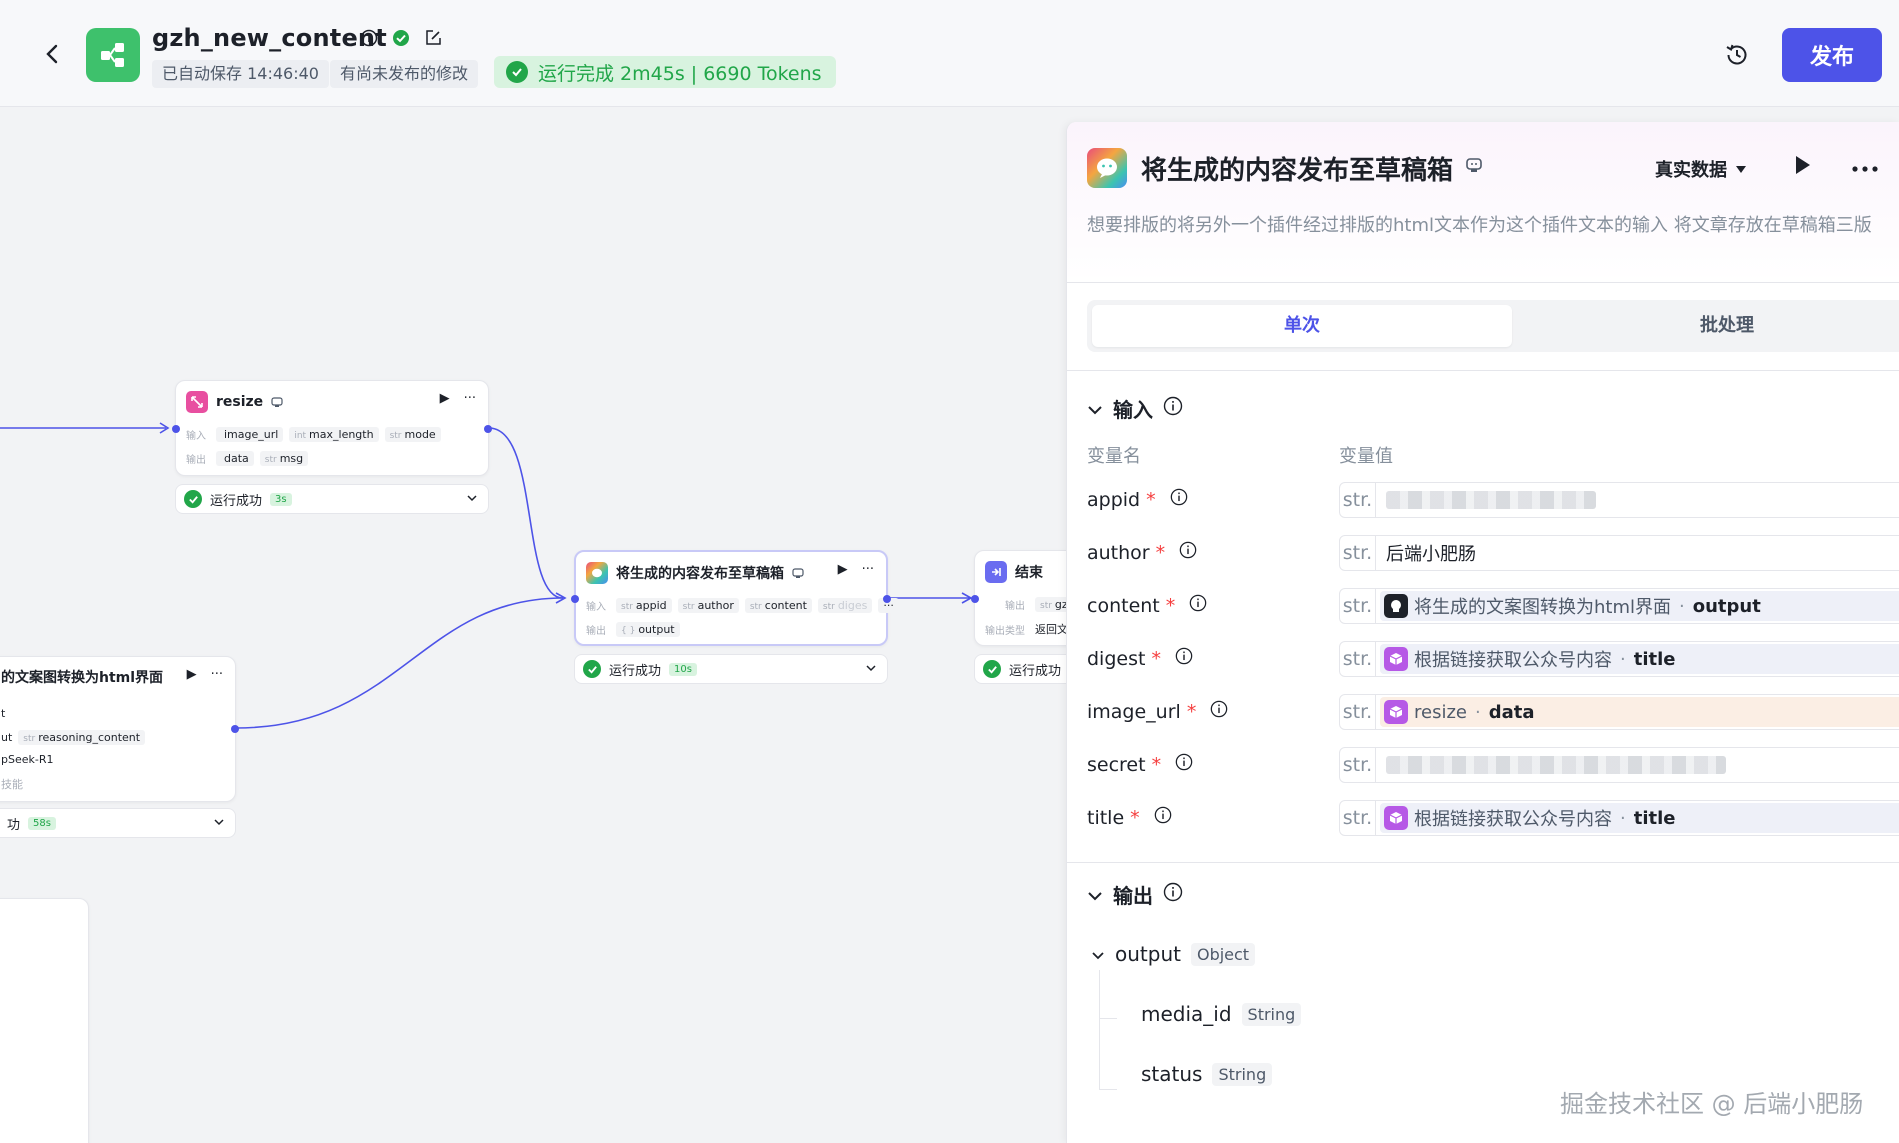  What do you see at coordinates (1302, 326) in the screenshot?
I see `tab-single: 单次` at bounding box center [1302, 326].